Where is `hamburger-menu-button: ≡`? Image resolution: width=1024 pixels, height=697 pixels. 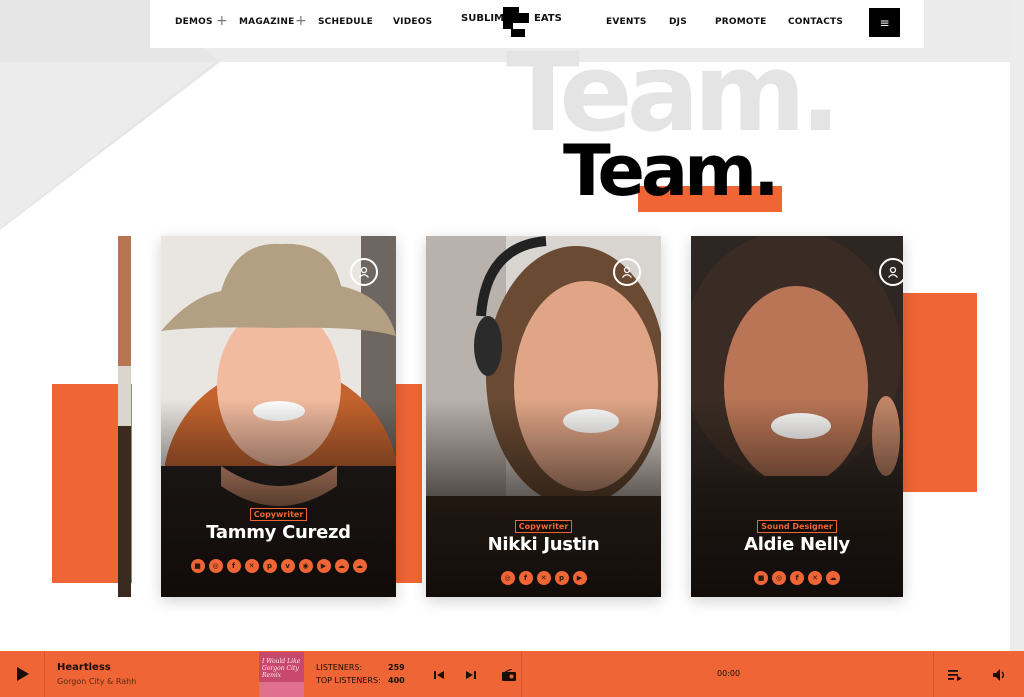
hamburger-menu-button: ≡ is located at coordinates (884, 22).